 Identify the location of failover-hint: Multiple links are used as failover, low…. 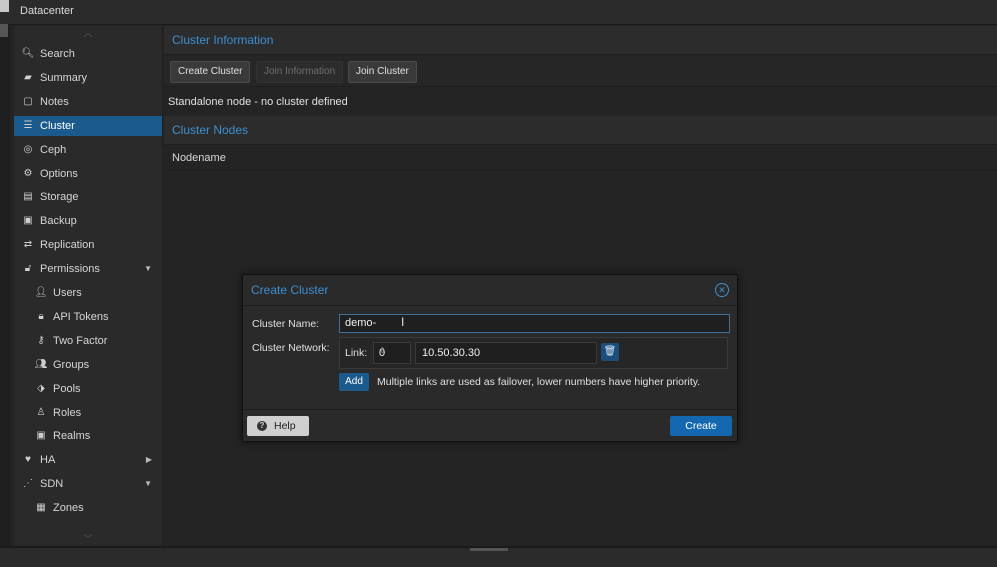
(539, 382).